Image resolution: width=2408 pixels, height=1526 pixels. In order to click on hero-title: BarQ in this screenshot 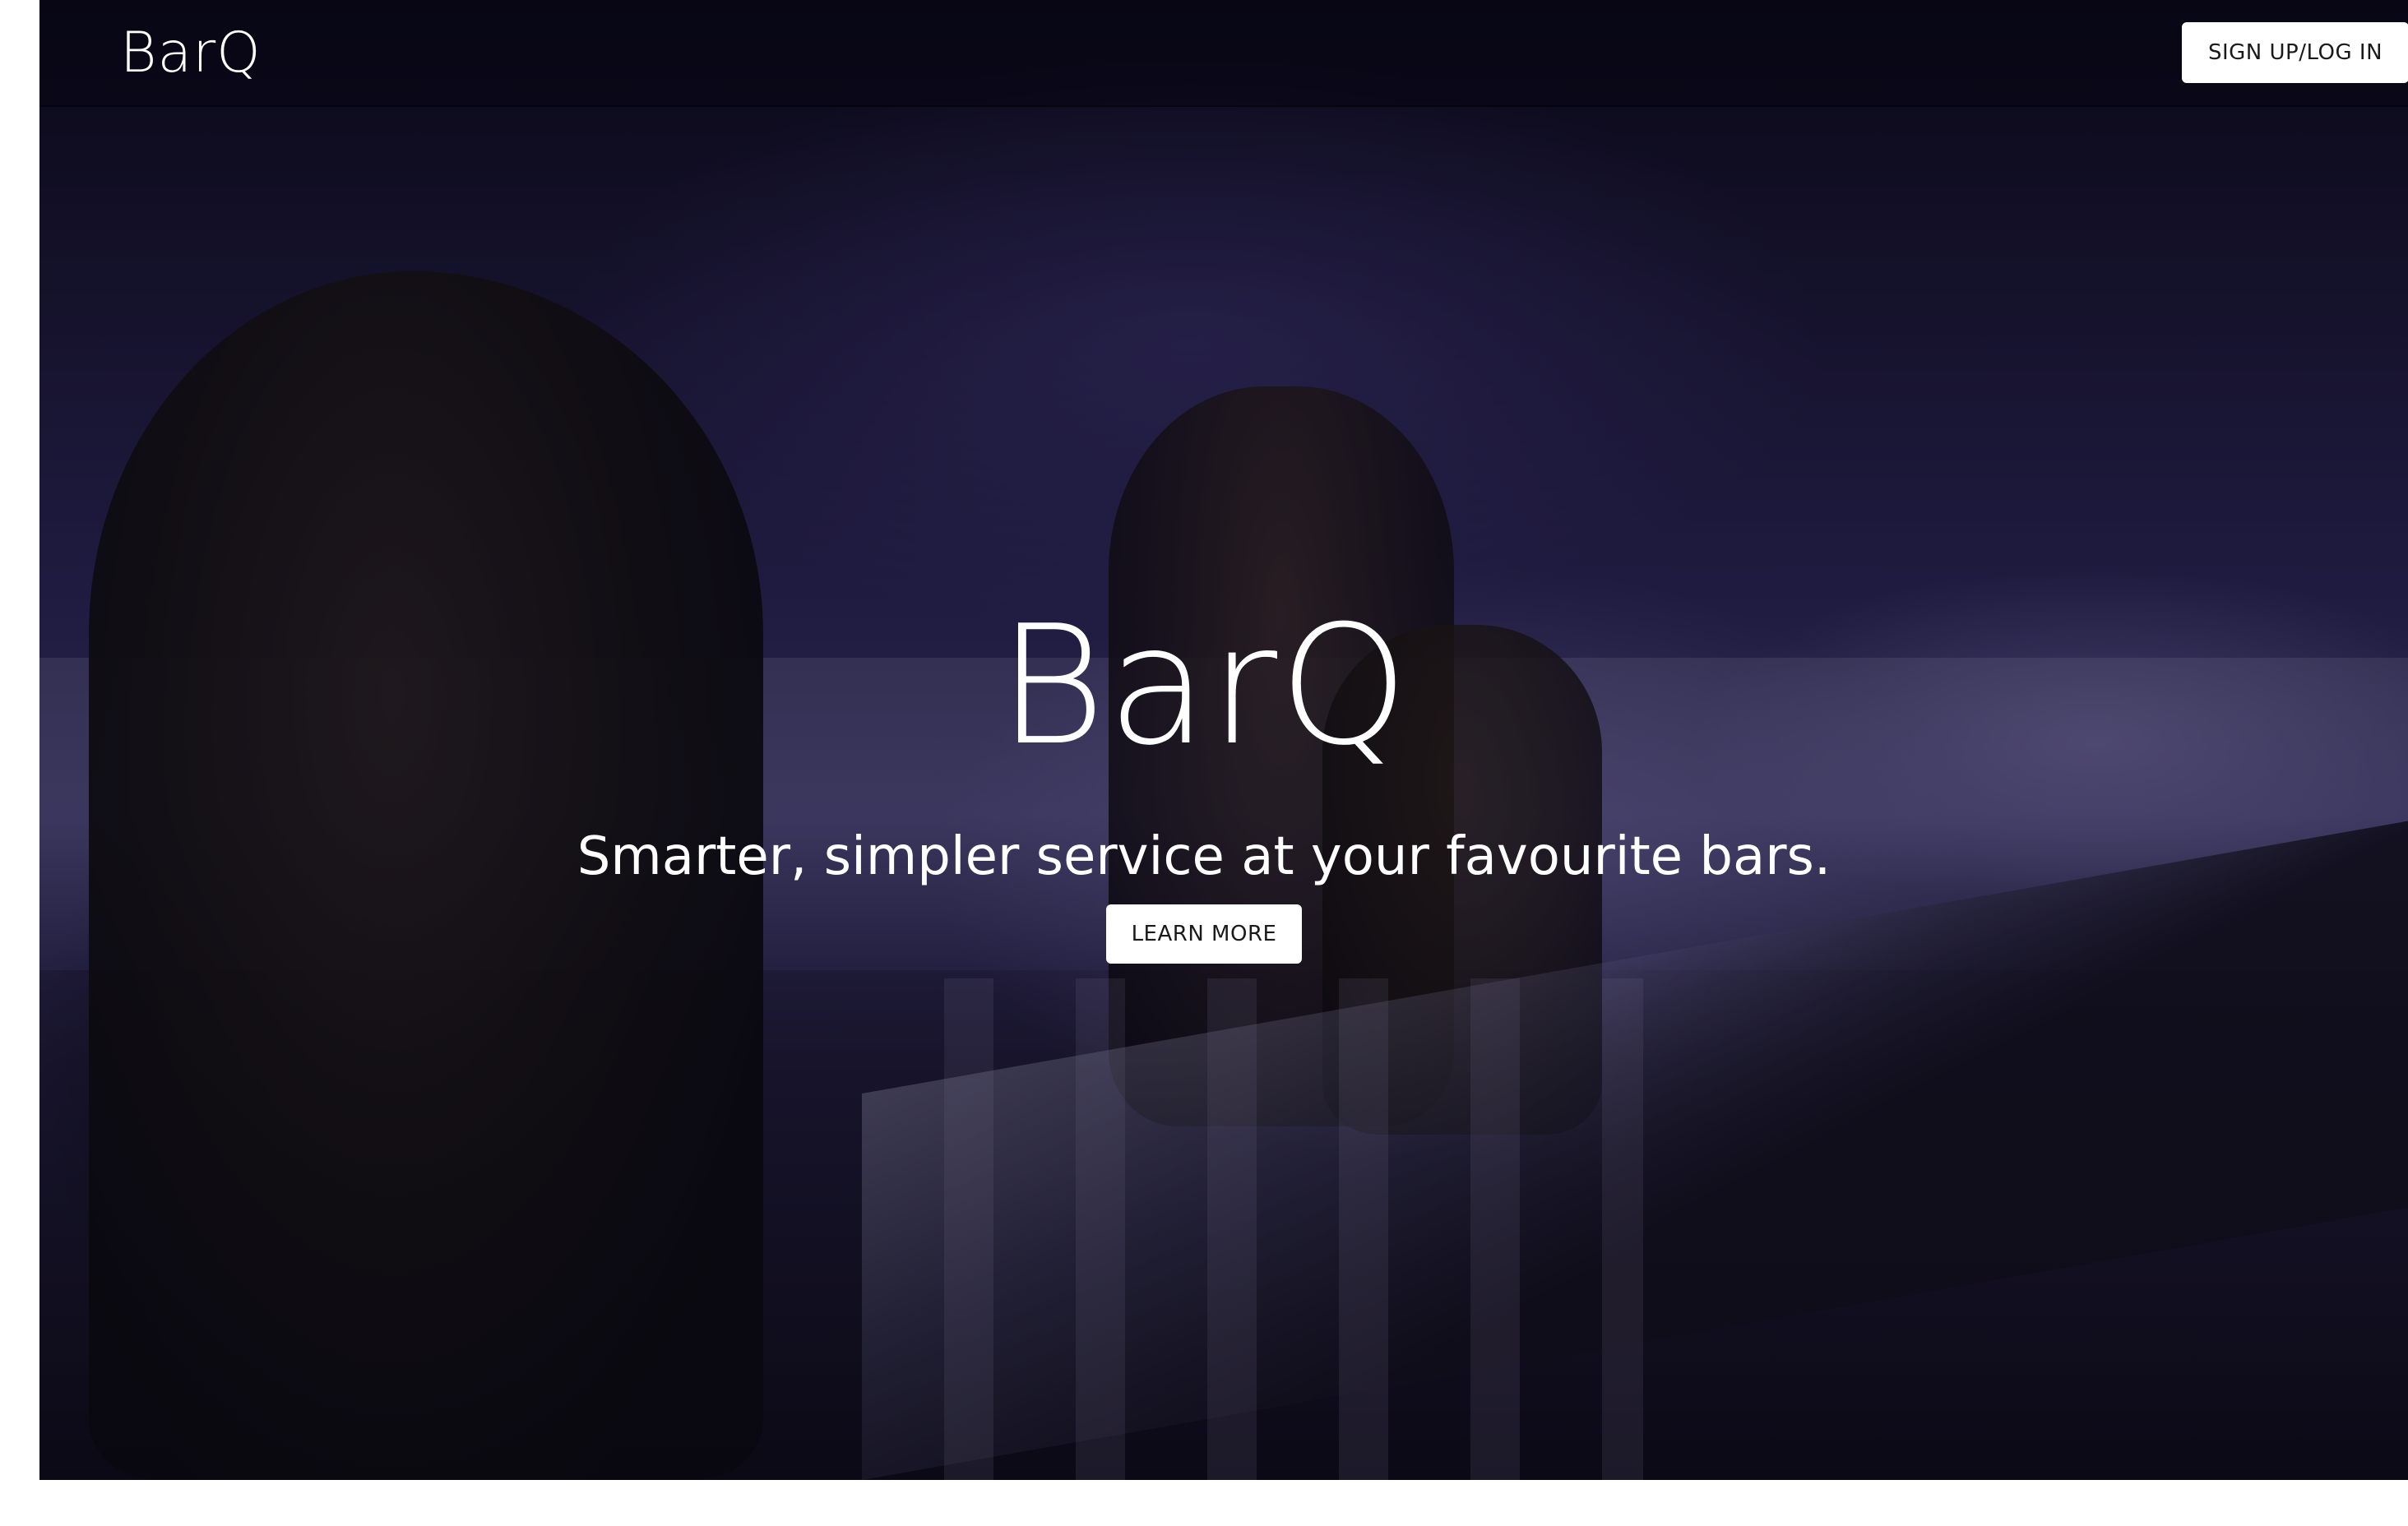, I will do `click(1204, 686)`.